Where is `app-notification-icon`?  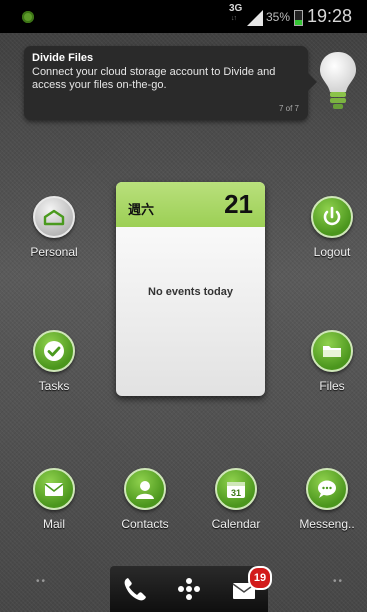 app-notification-icon is located at coordinates (28, 17).